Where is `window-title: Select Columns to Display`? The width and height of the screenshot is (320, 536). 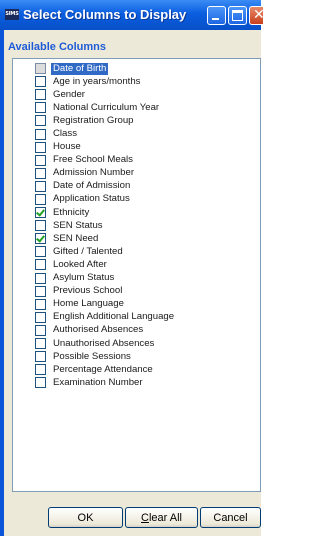
window-title: Select Columns to Display is located at coordinates (105, 14).